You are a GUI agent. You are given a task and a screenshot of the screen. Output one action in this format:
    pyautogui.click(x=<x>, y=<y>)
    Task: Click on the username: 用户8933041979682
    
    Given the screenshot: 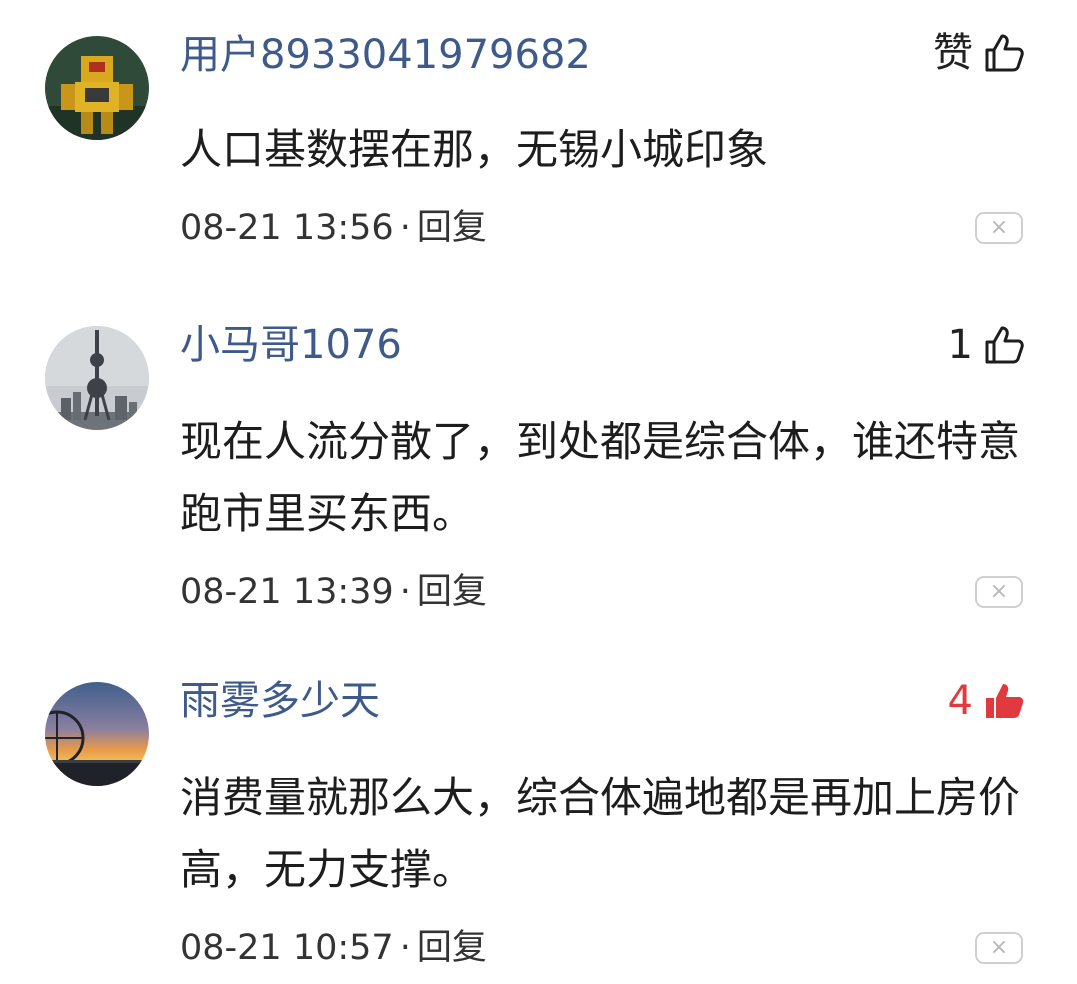 What is the action you would take?
    pyautogui.click(x=385, y=55)
    